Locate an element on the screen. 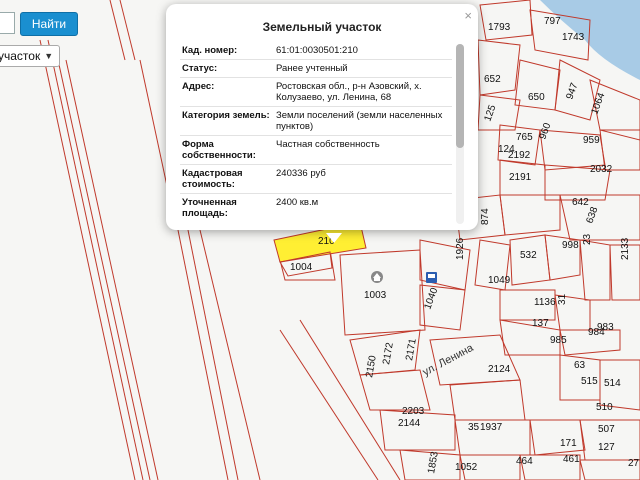 This screenshot has height=480, width=640. parcel-number-label: 461 is located at coordinates (571, 459).